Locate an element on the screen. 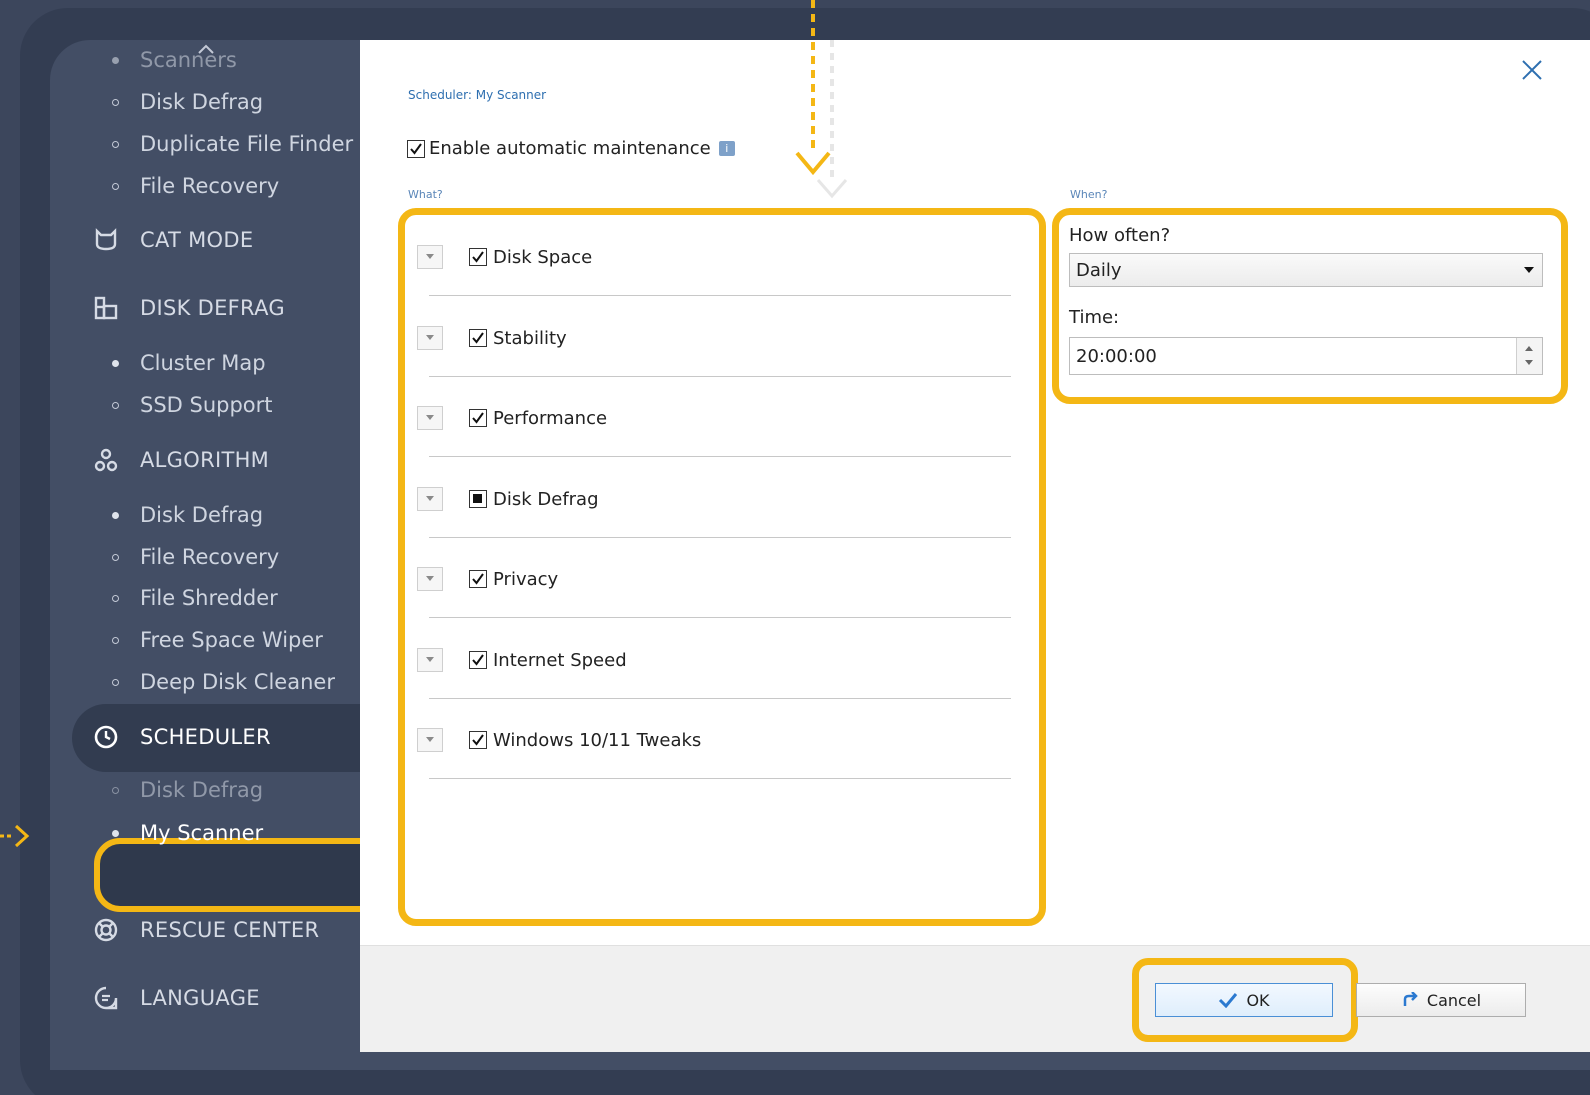  cancel-label: Cancel is located at coordinates (1454, 1000).